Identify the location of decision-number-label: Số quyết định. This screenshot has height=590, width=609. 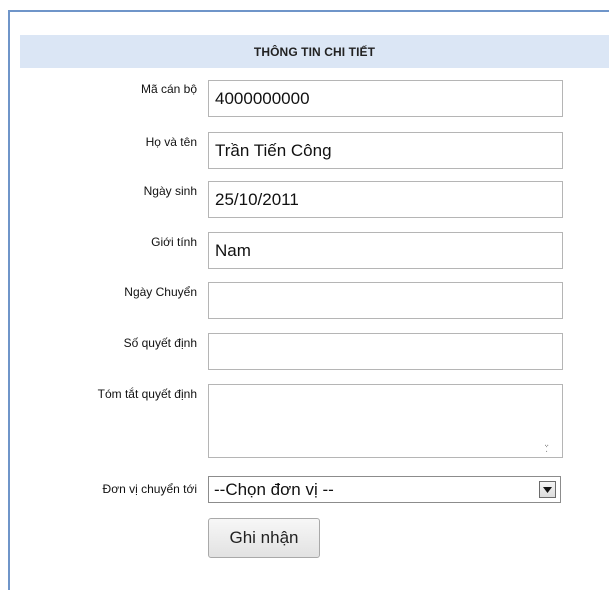
(160, 343).